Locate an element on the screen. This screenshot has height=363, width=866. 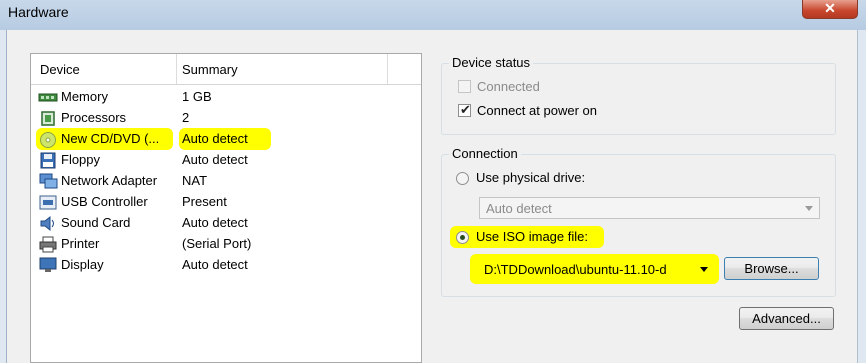
device-row-display: Display Auto detect is located at coordinates (209, 265).